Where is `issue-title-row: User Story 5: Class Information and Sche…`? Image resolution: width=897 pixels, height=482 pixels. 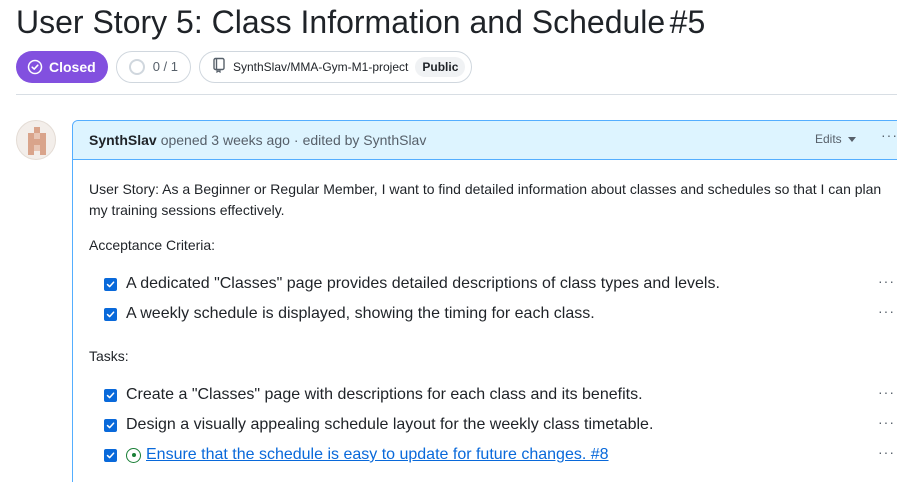 issue-title-row: User Story 5: Class Information and Sche… is located at coordinates (360, 24).